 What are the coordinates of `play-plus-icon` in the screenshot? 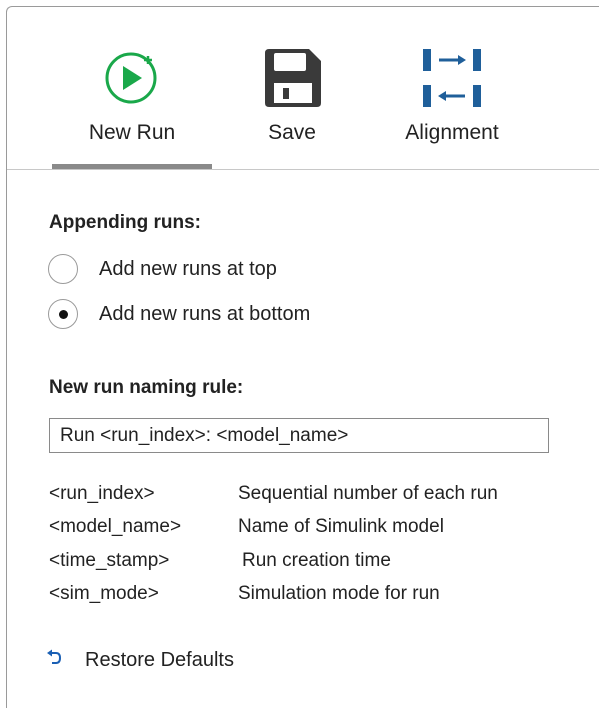 It's located at (132, 79).